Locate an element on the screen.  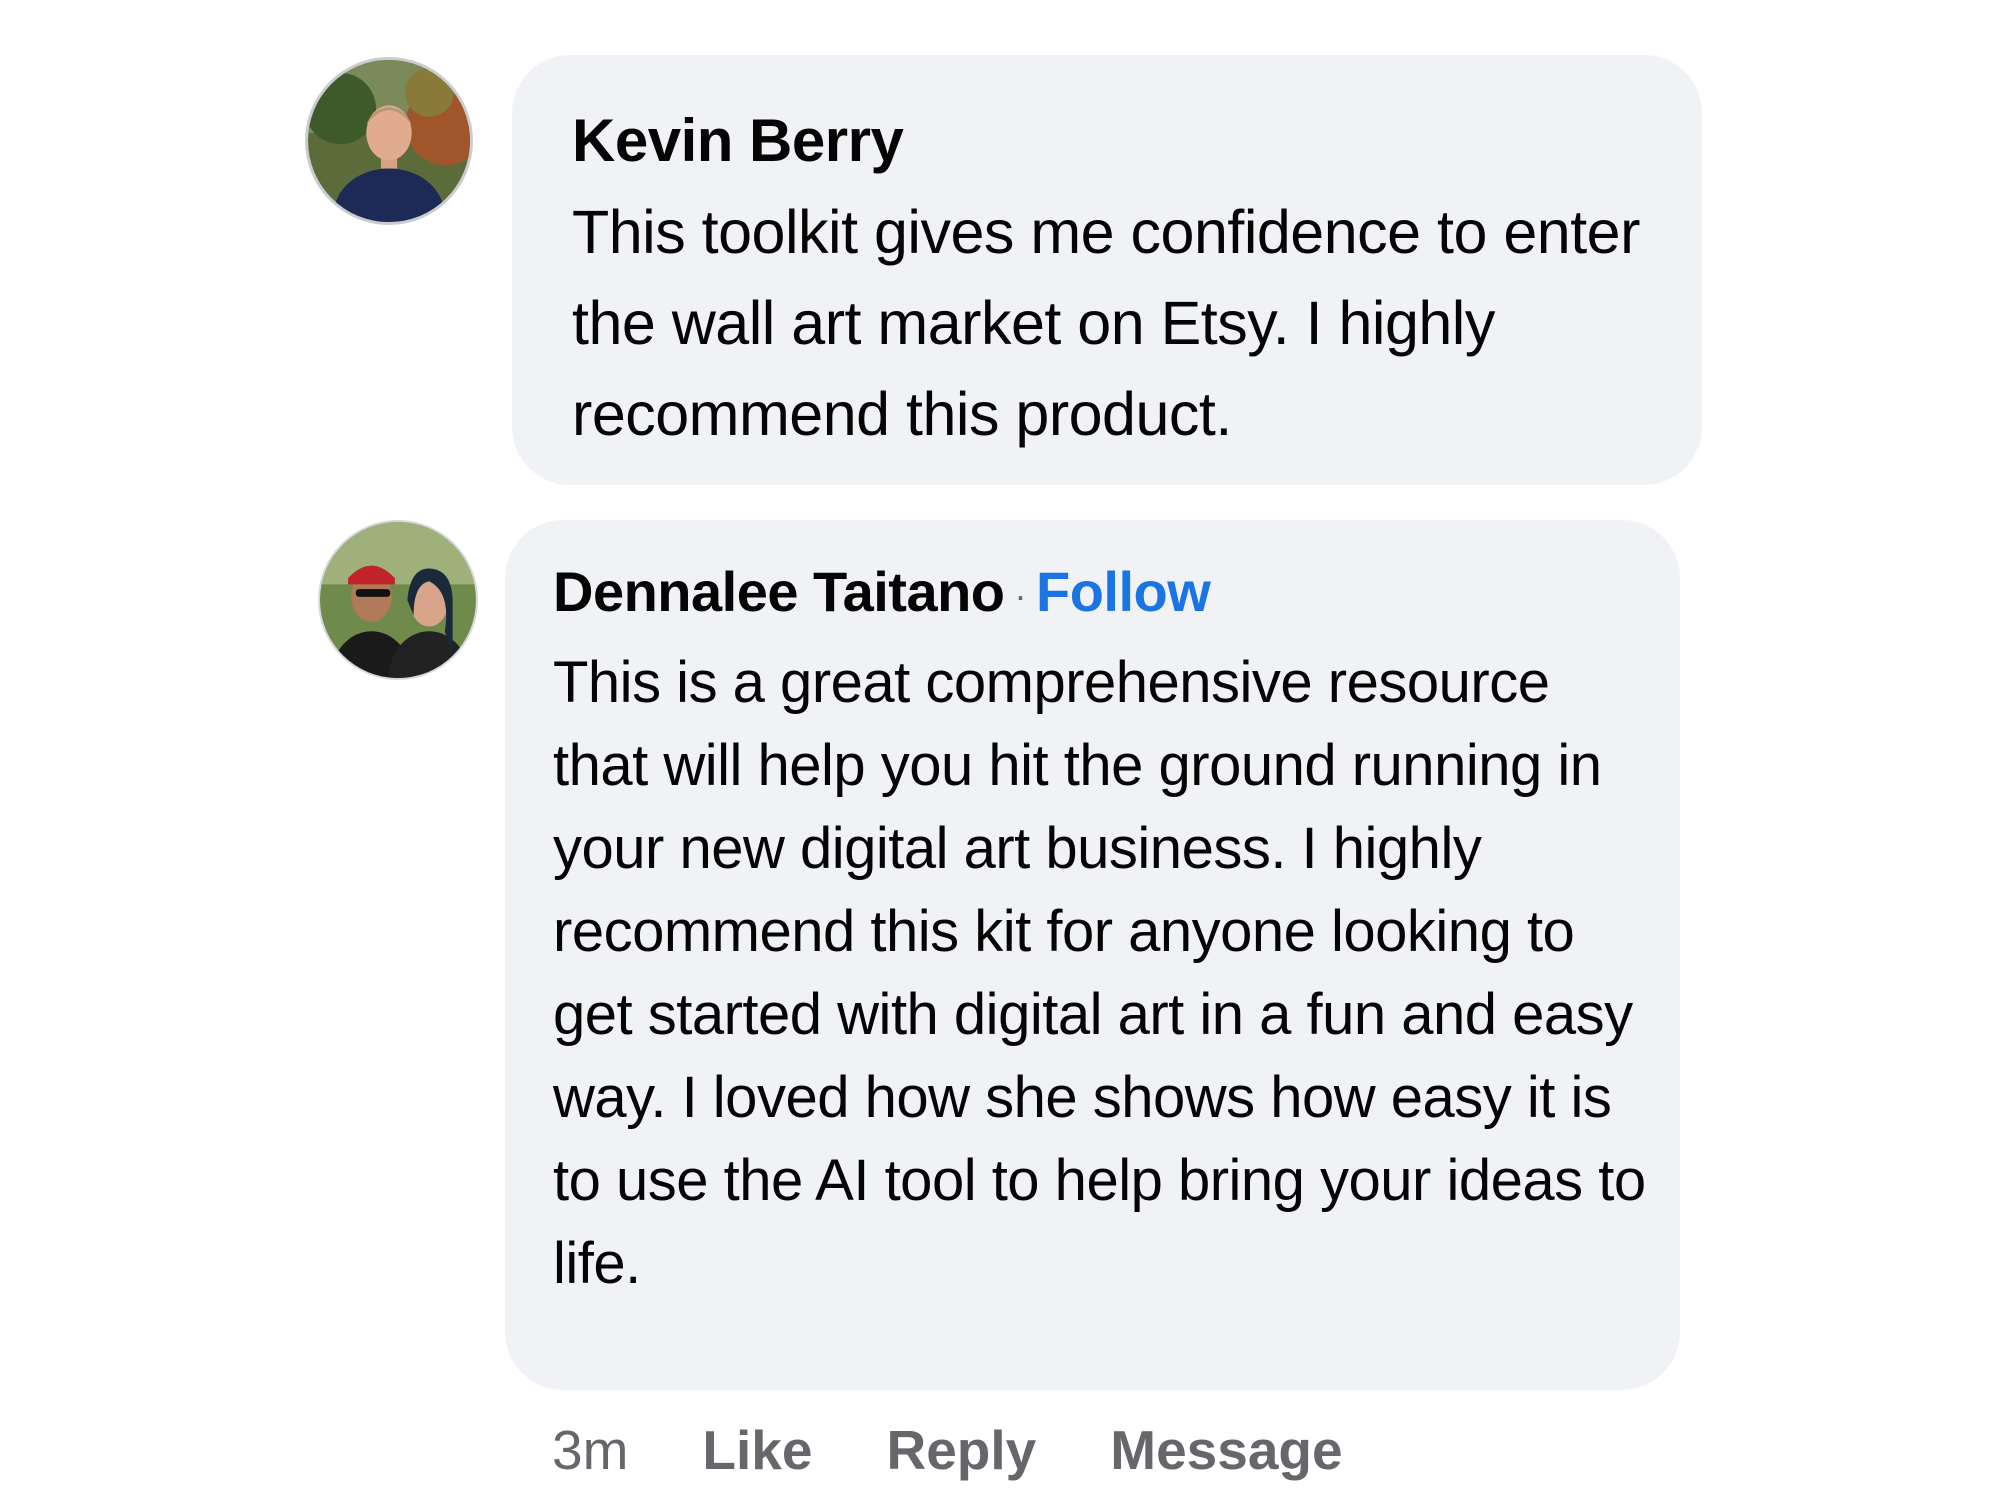
follow-button: Follow is located at coordinates (1123, 591).